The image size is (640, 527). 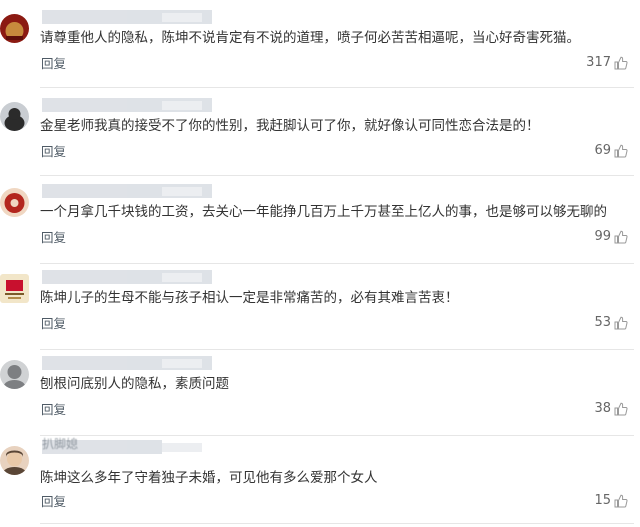 What do you see at coordinates (209, 478) in the screenshot?
I see `comment-text: 陈坤这么多年了守着独子未婚，可见他有多么爱那个女人` at bounding box center [209, 478].